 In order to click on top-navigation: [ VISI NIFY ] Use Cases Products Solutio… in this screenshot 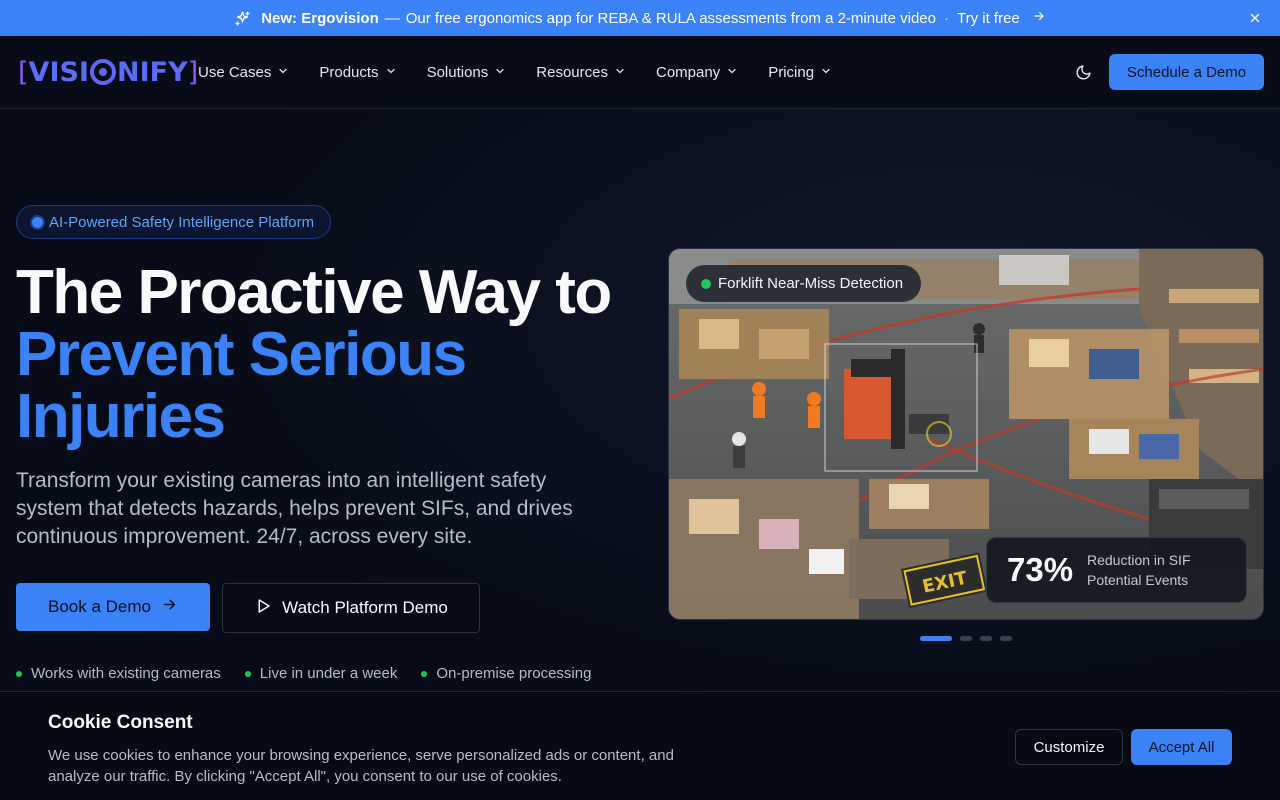, I will do `click(640, 72)`.